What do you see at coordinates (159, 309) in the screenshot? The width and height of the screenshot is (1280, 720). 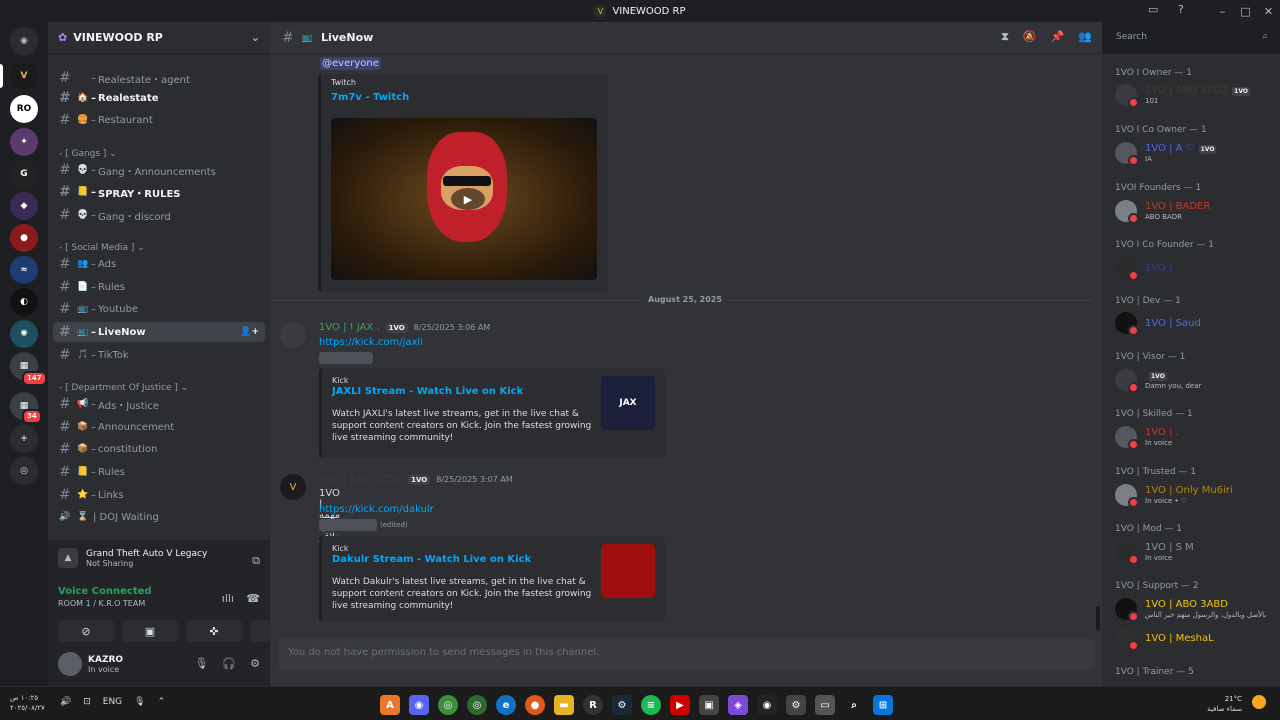 I see `channel-item: # 📺 – Youtube` at bounding box center [159, 309].